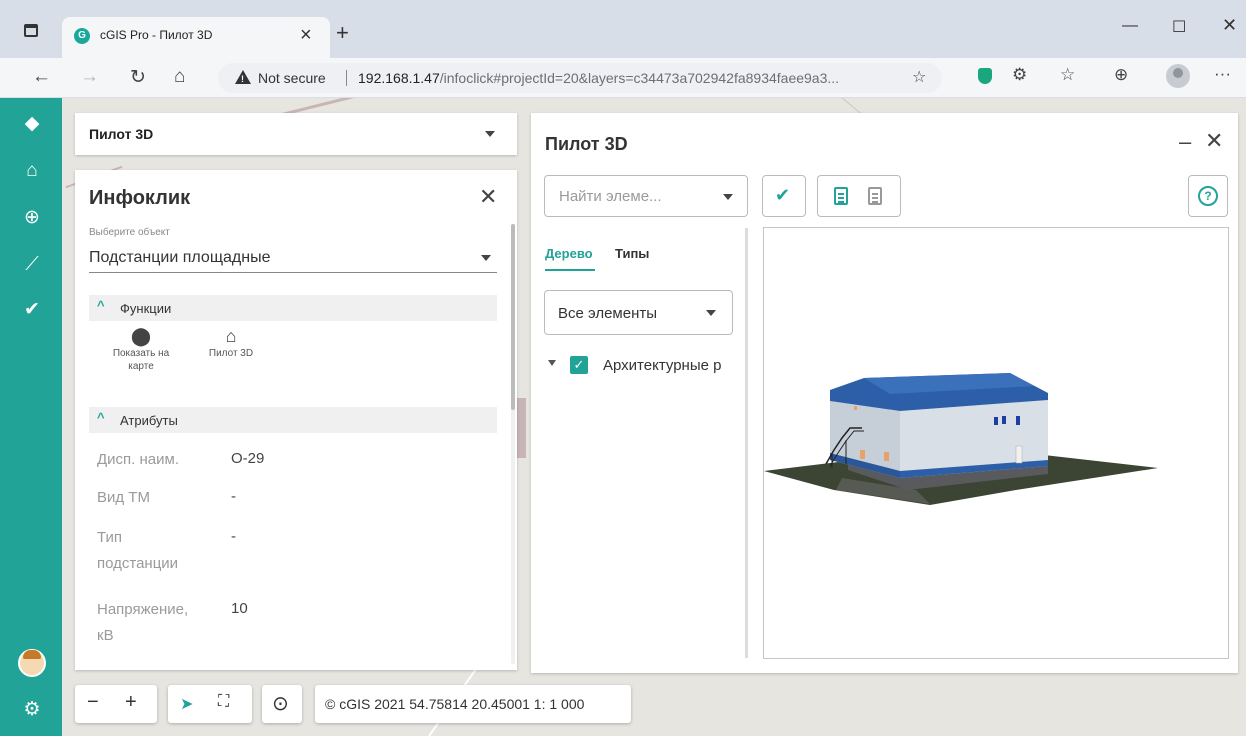  What do you see at coordinates (342, 33) in the screenshot?
I see `new-tab-icon: +` at bounding box center [342, 33].